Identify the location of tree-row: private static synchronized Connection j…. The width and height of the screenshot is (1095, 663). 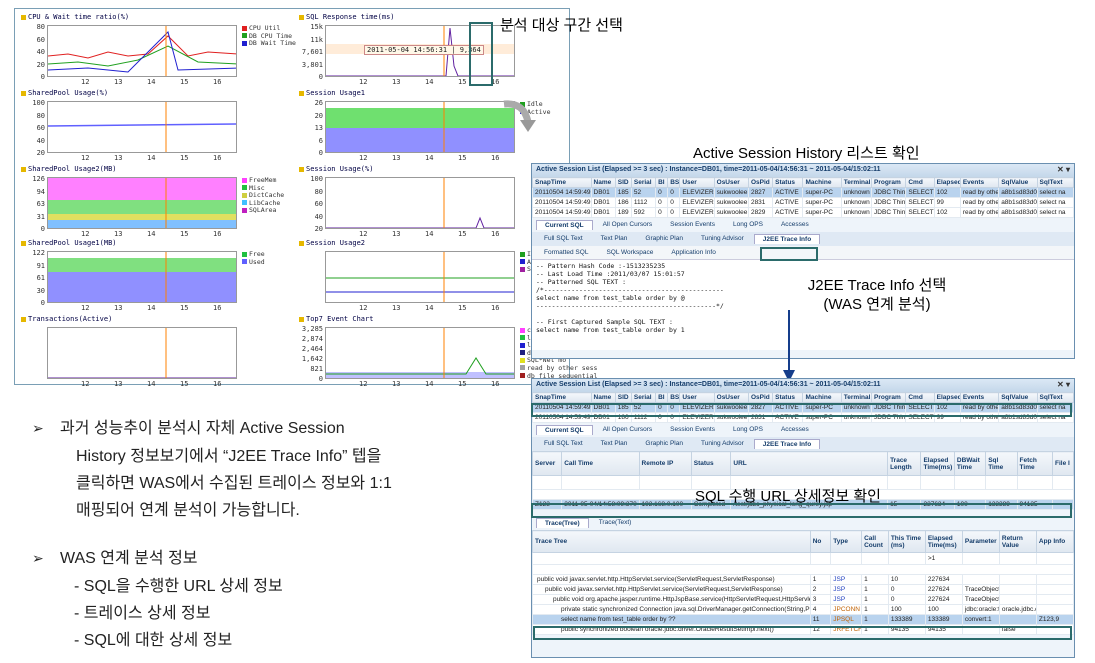
(803, 609).